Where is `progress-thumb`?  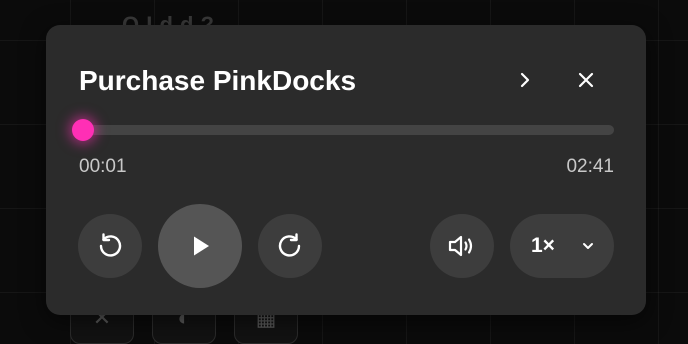 progress-thumb is located at coordinates (82, 130).